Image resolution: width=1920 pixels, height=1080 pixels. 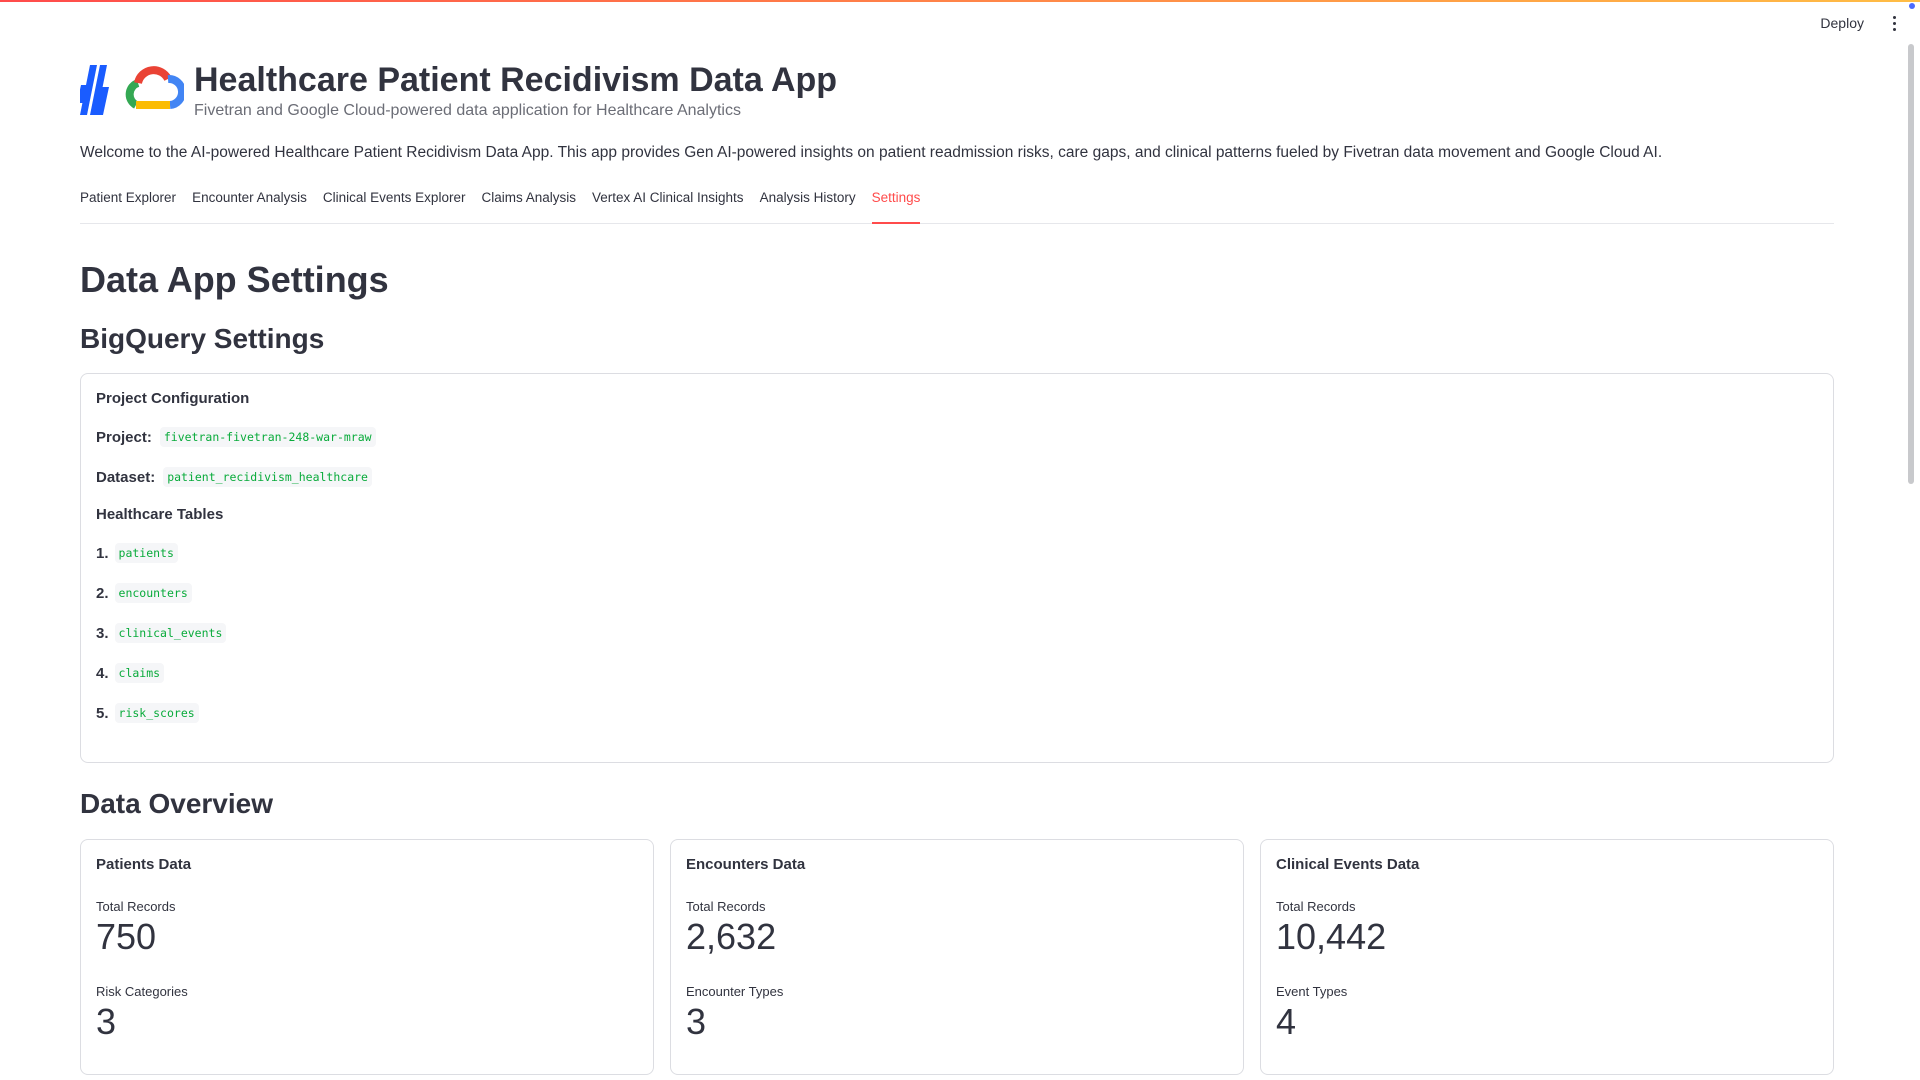 What do you see at coordinates (957, 553) in the screenshot?
I see `list-item: 1. patients` at bounding box center [957, 553].